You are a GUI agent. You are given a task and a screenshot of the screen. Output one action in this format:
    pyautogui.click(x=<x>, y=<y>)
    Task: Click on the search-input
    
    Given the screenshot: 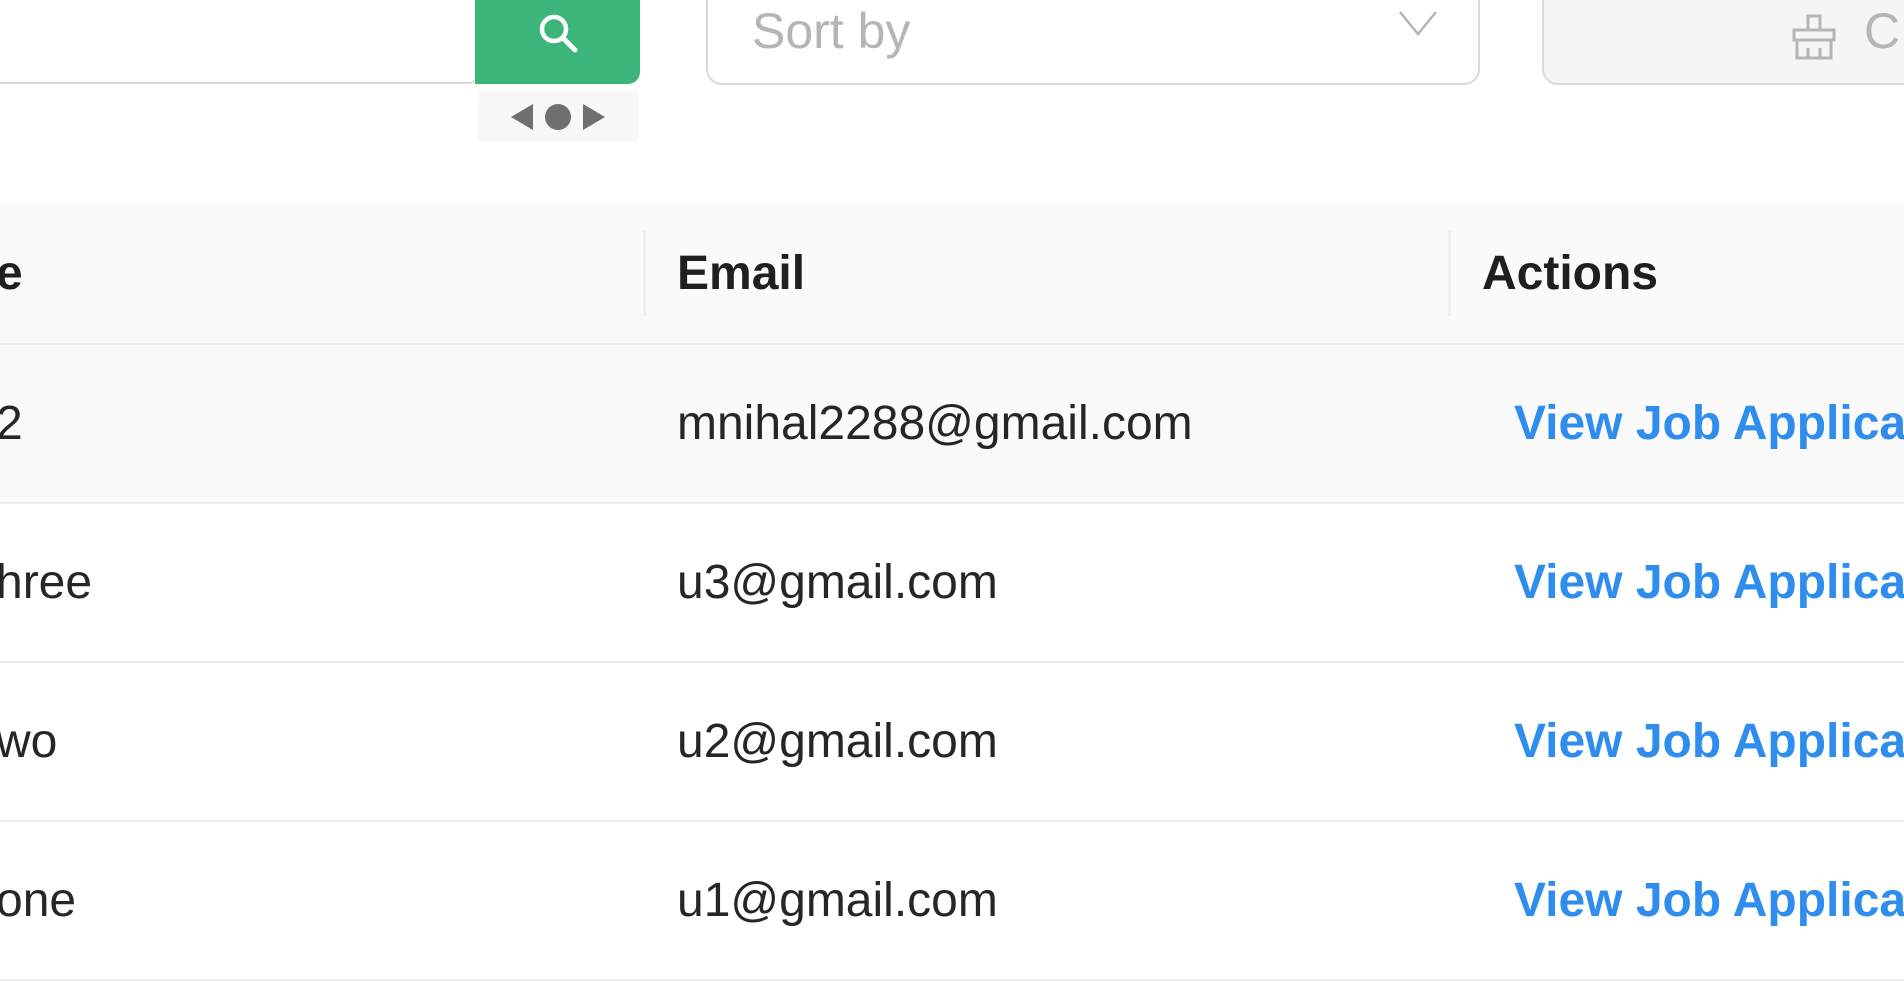 What is the action you would take?
    pyautogui.click(x=240, y=42)
    